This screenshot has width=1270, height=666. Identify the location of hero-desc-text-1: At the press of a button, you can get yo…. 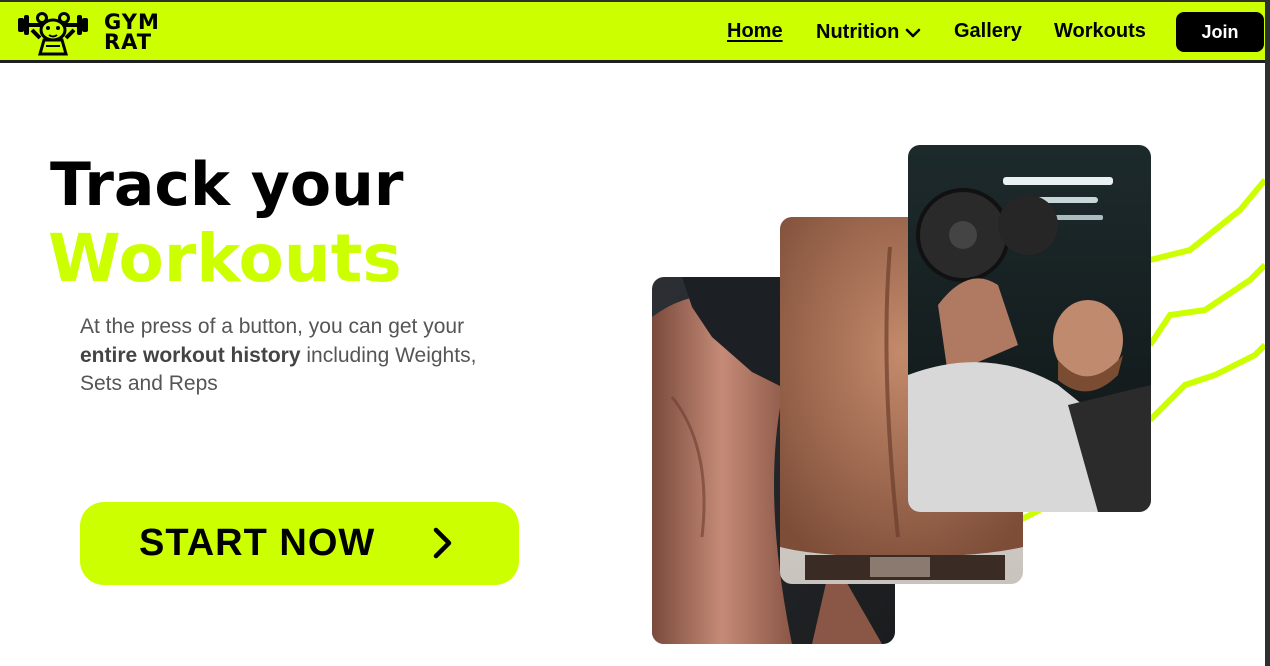
(272, 326).